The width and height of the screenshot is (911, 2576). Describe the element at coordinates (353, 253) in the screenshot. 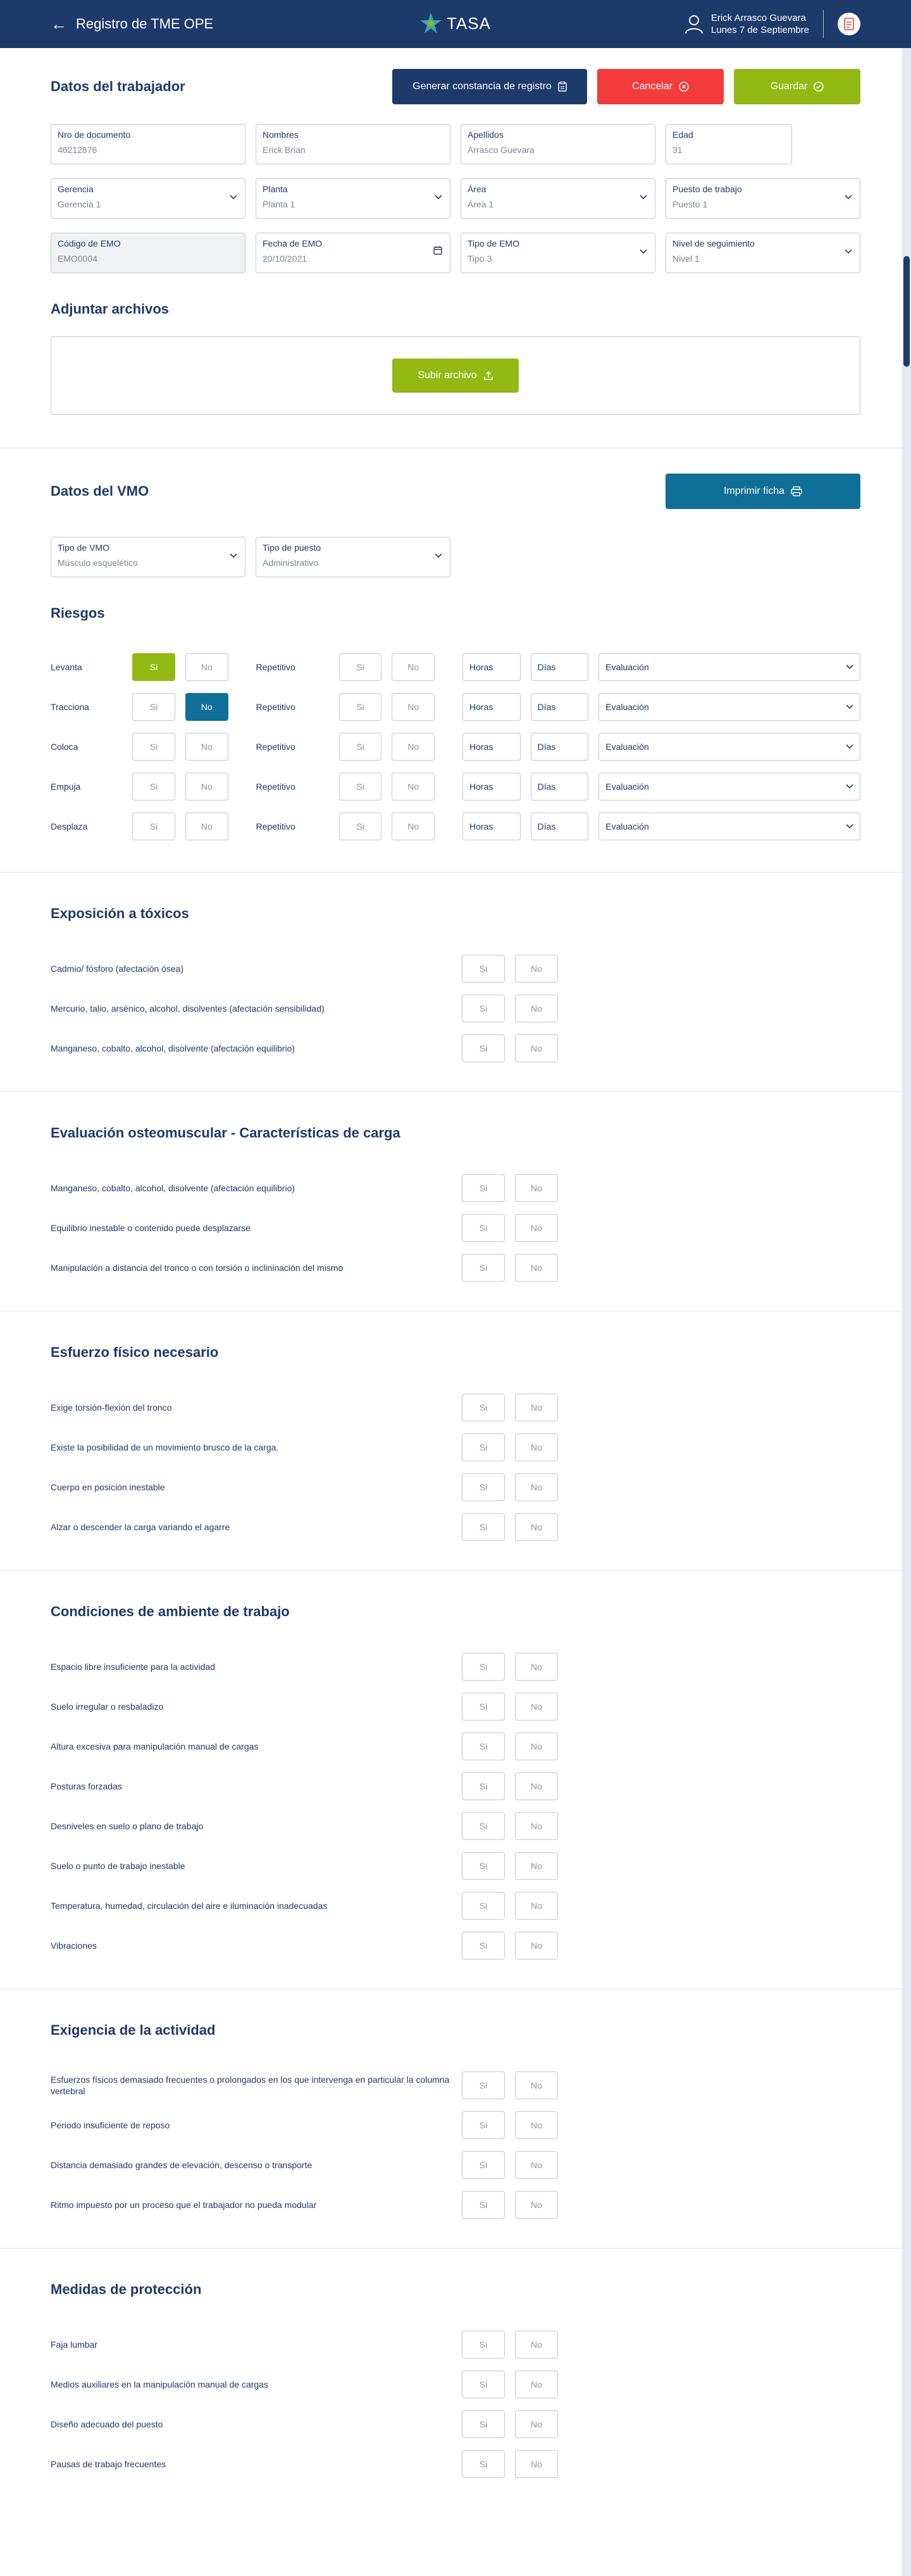

I see `emo-date-field: Fecha de EMO 20/10/2021` at that location.